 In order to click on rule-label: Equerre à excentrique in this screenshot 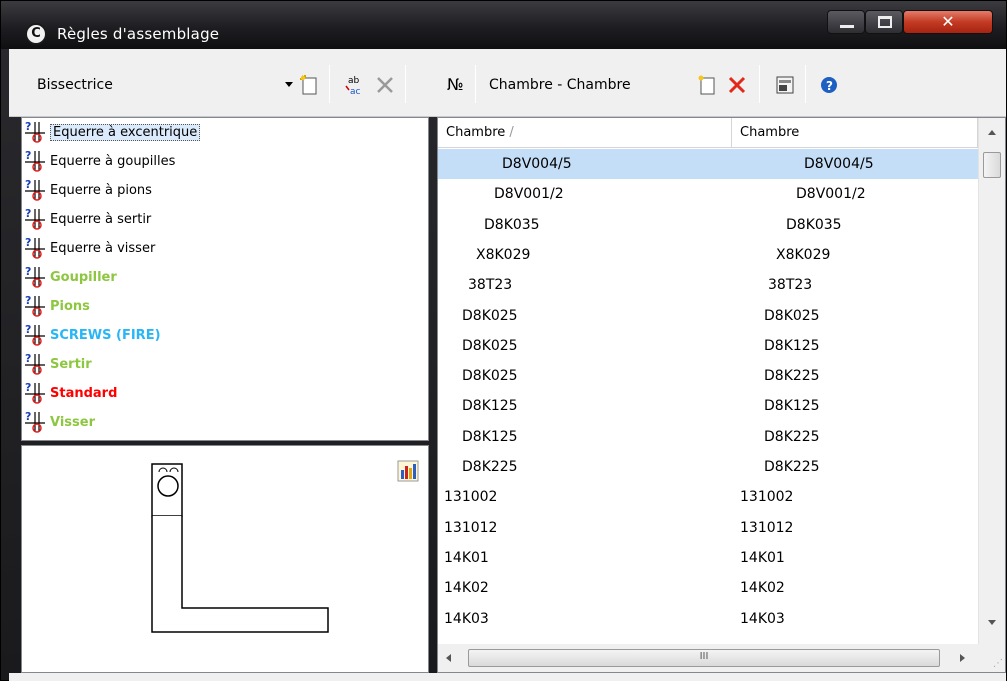, I will do `click(125, 132)`.